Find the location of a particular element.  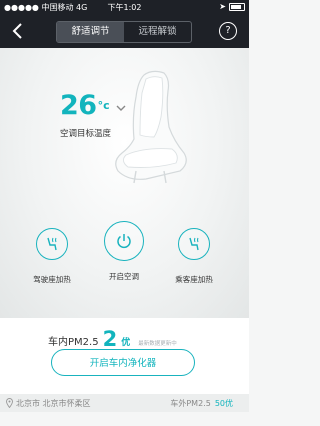

chevron-down-icon is located at coordinates (121, 108).